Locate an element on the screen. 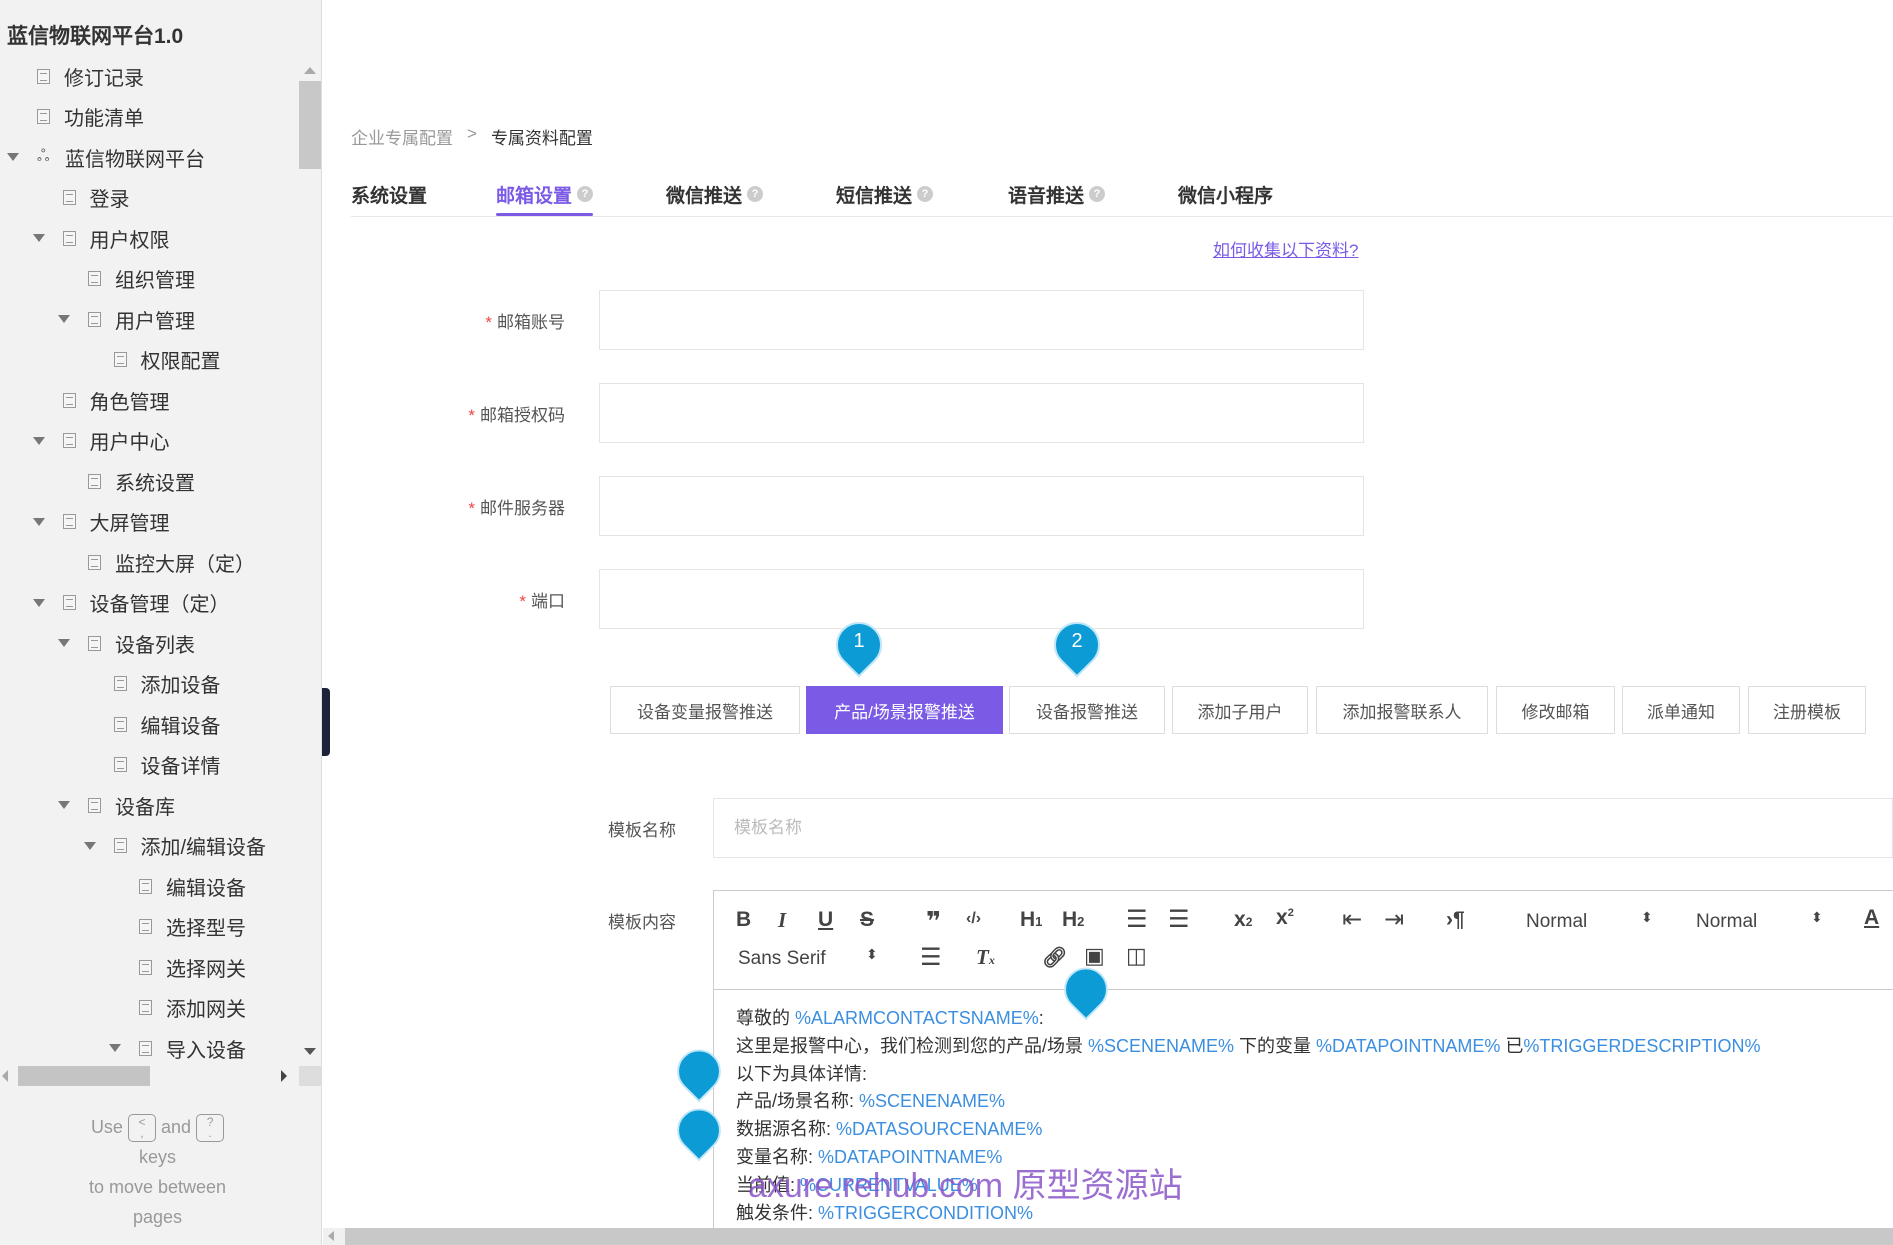 This screenshot has width=1893, height=1245. sidebar-item: 添加/编辑设备 is located at coordinates (174, 846).